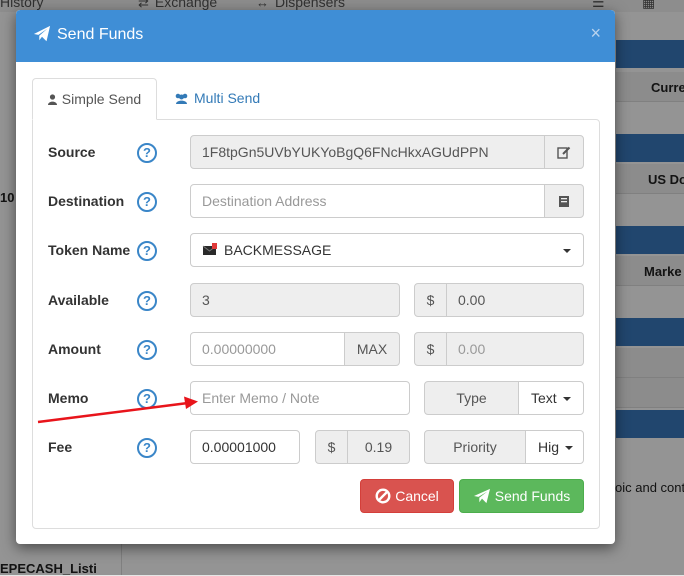 Image resolution: width=684 pixels, height=576 pixels. I want to click on amount-help-icon: ?, so click(147, 350).